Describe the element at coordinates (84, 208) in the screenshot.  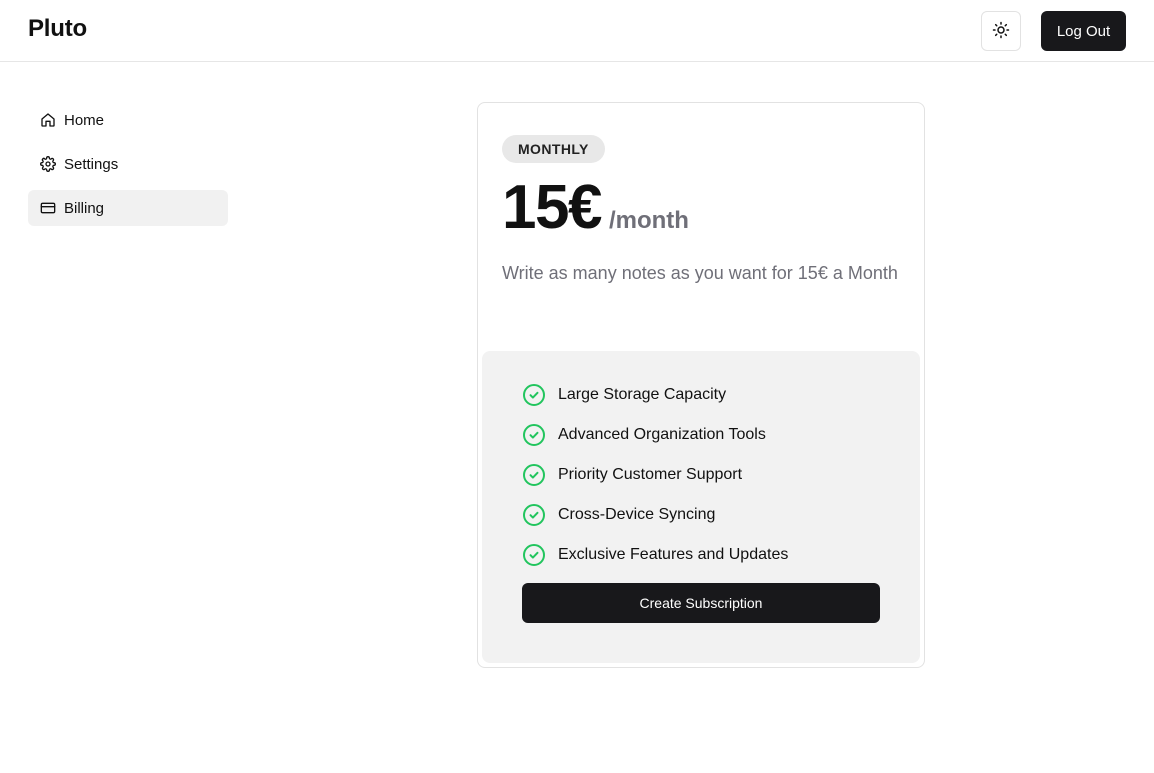
I see `sidebar-item-label: Billing` at that location.